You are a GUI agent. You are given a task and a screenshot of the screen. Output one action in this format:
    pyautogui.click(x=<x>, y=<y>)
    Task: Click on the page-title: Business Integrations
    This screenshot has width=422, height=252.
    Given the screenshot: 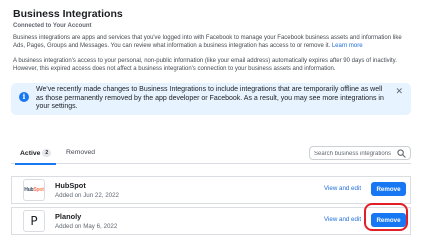 What is the action you would take?
    pyautogui.click(x=68, y=14)
    